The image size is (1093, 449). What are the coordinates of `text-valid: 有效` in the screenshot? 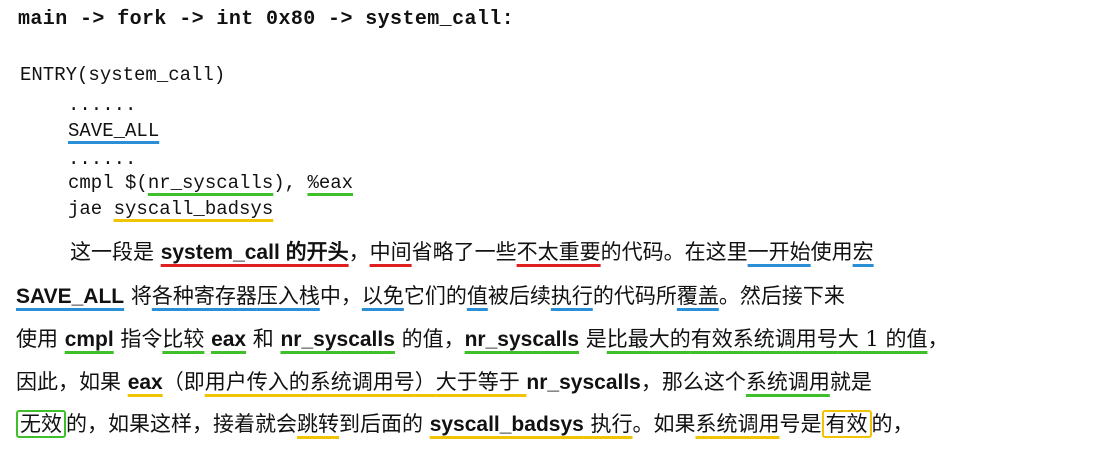 It's located at (846, 424).